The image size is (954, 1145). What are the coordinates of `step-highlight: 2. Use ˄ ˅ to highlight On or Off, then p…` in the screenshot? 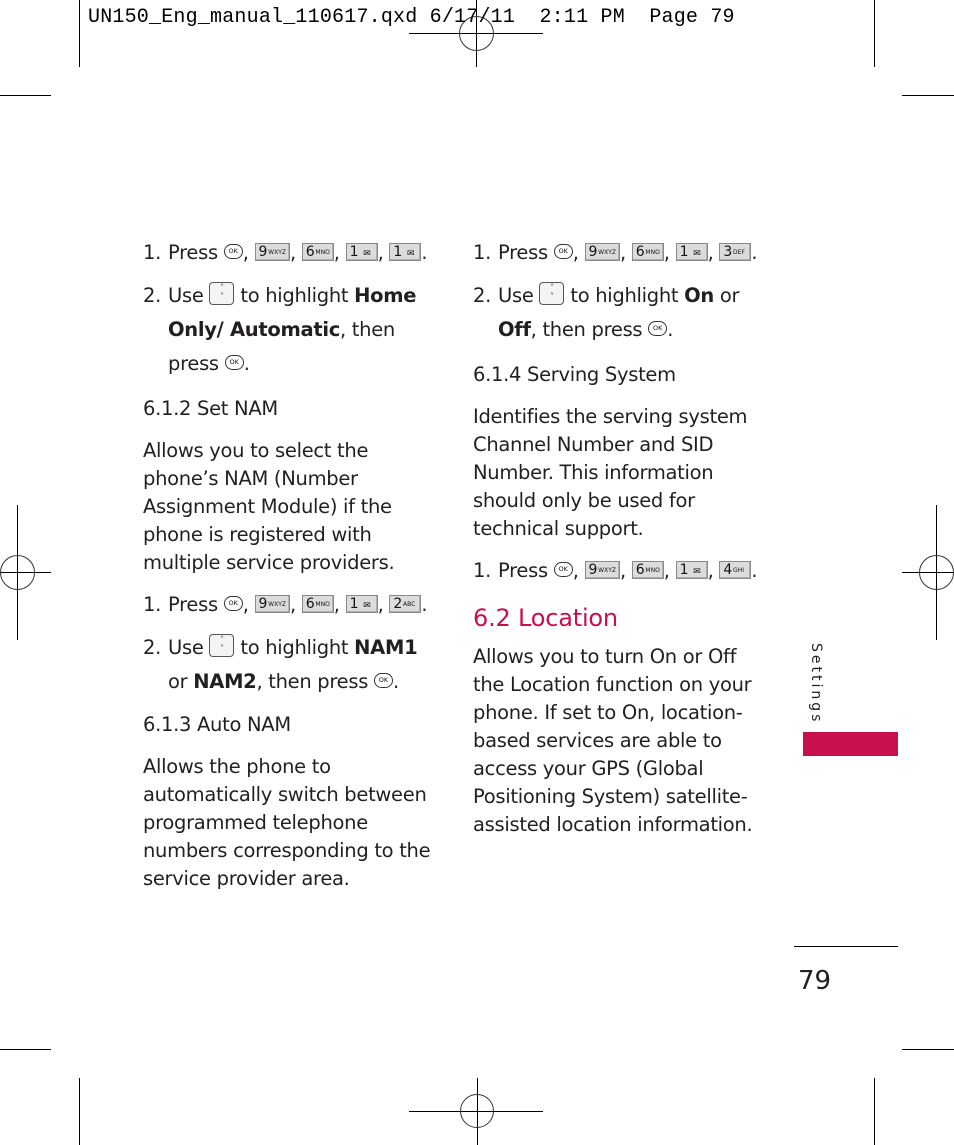 It's located at (620, 313).